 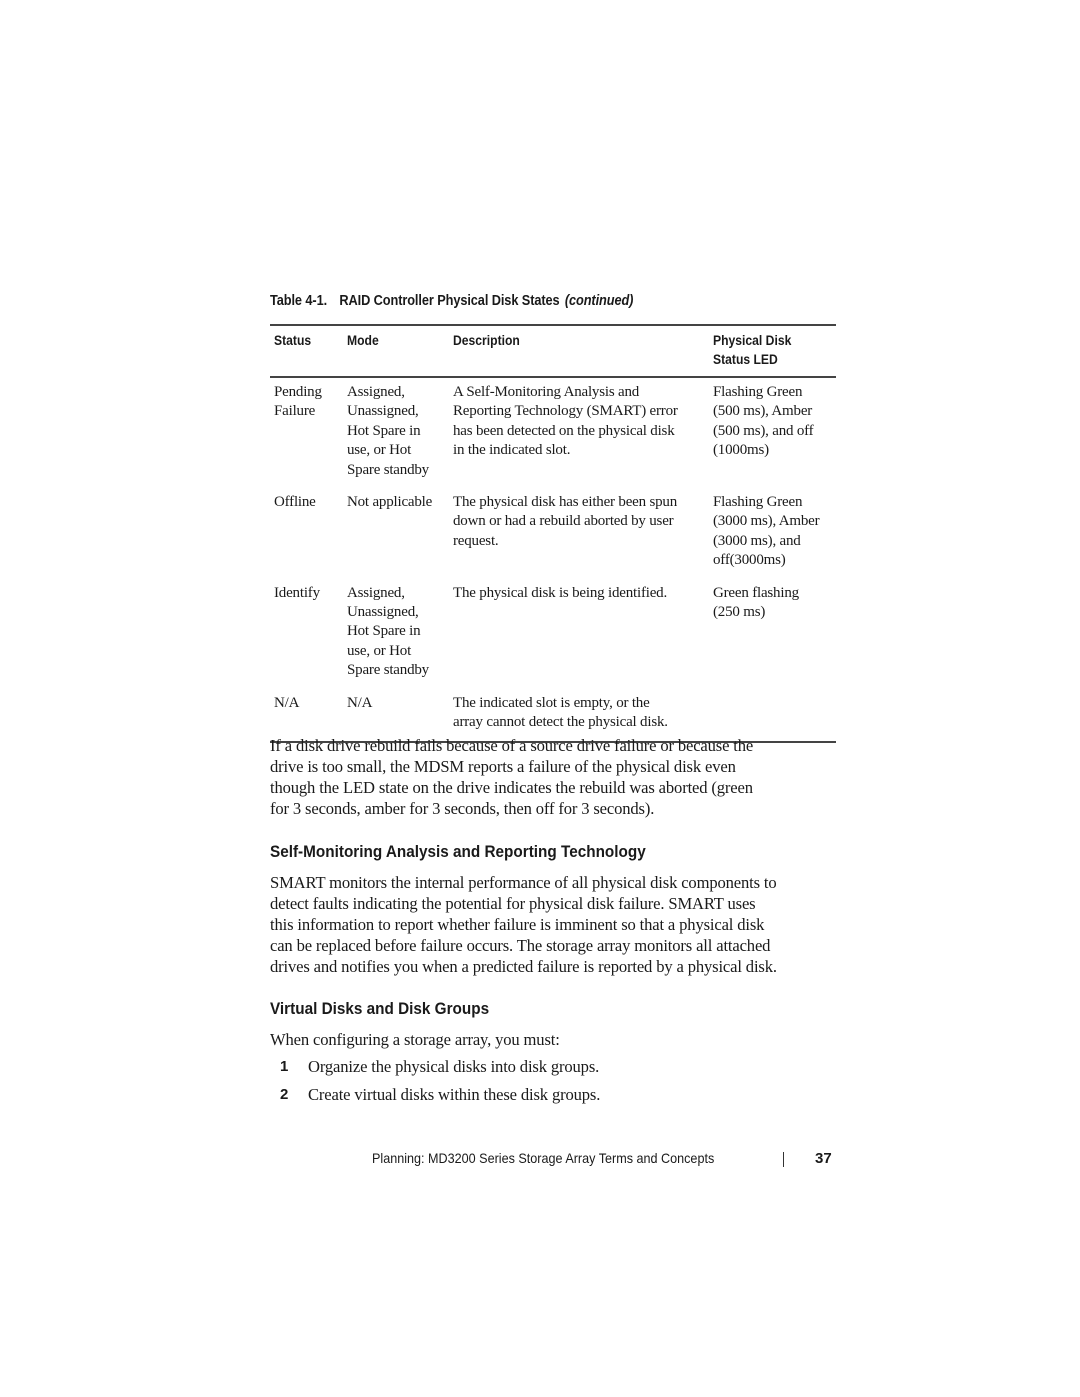 What do you see at coordinates (772, 715) in the screenshot?
I see `cell-status-led` at bounding box center [772, 715].